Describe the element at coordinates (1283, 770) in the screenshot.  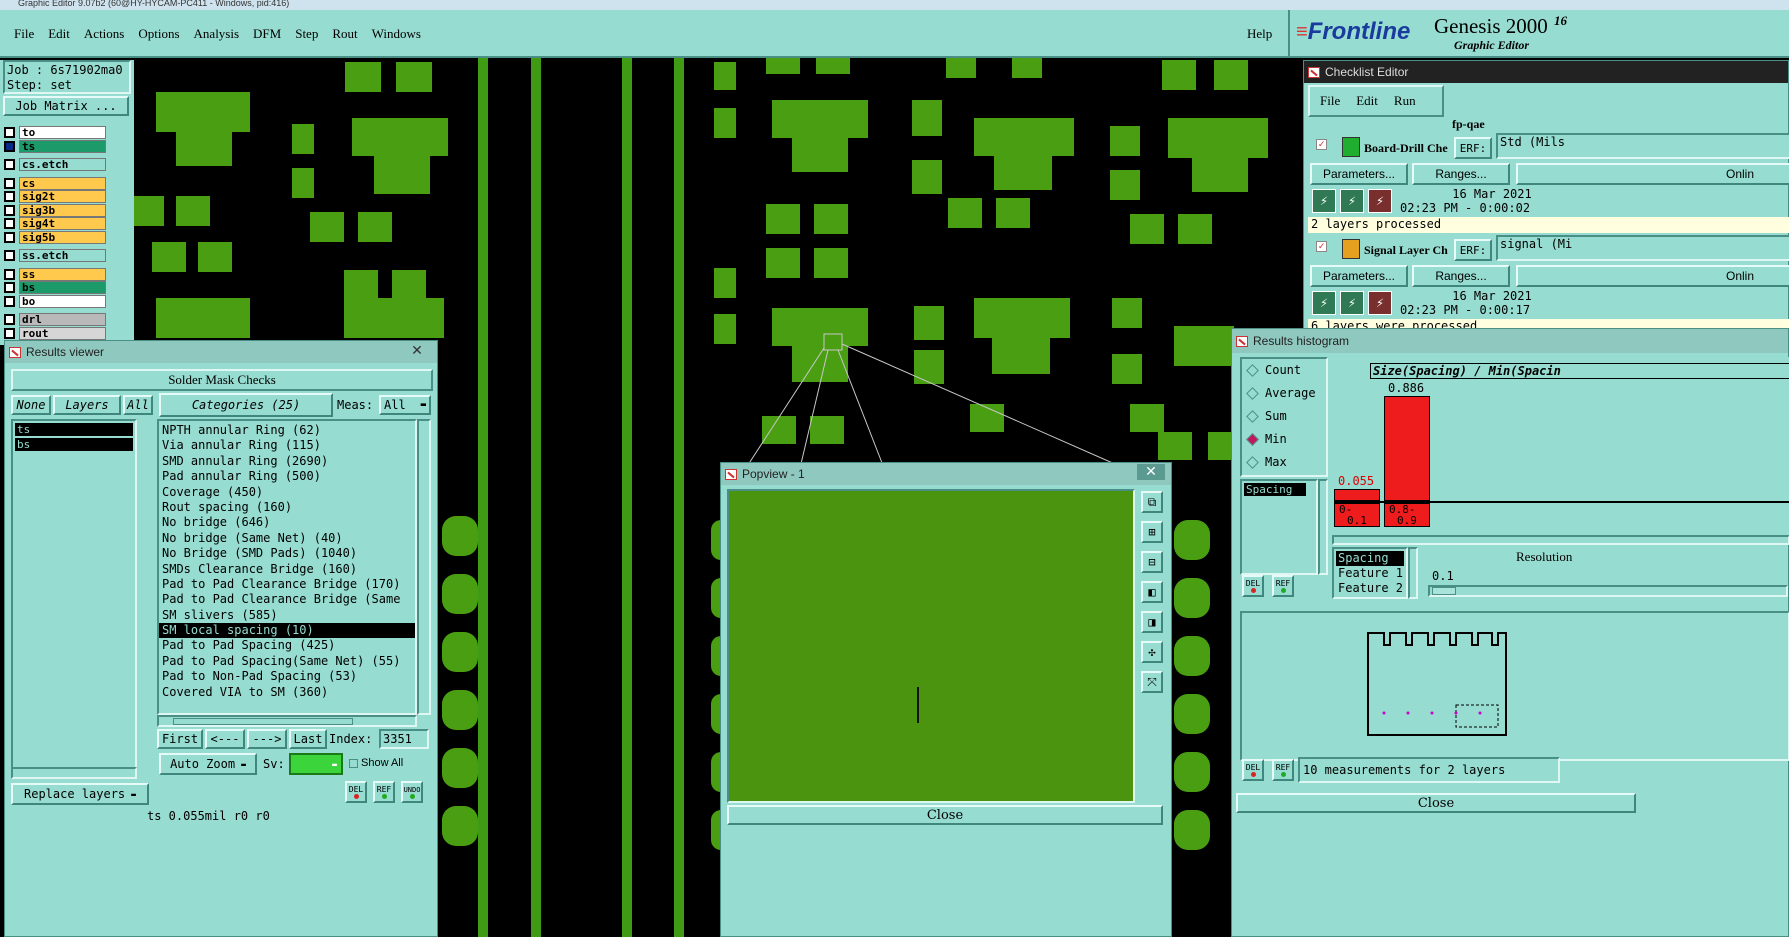
I see `hist-ref-button-2: REF` at that location.